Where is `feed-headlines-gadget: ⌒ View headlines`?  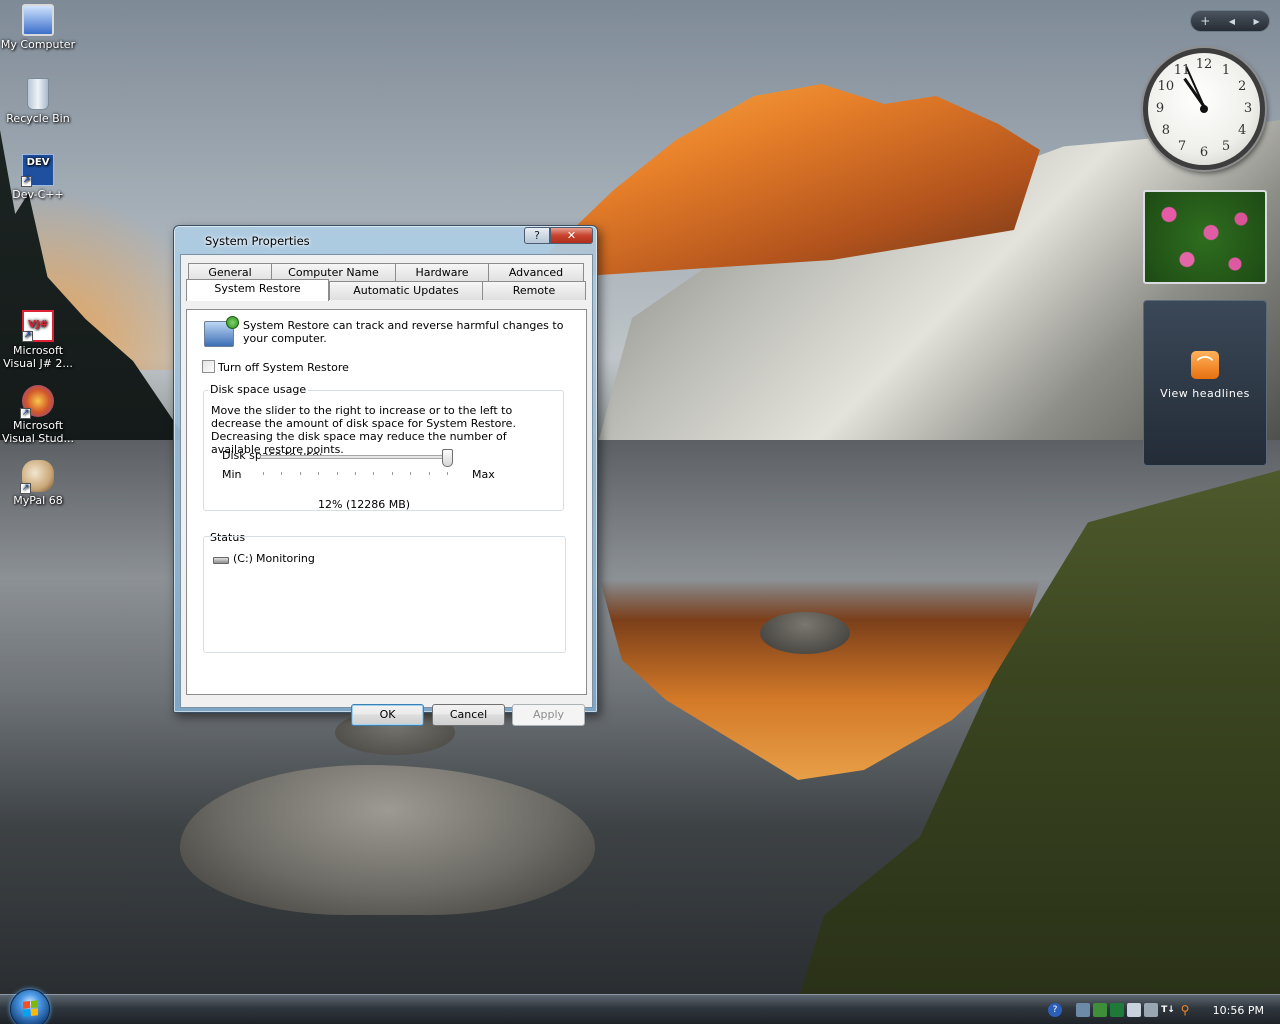 feed-headlines-gadget: ⌒ View headlines is located at coordinates (1205, 383).